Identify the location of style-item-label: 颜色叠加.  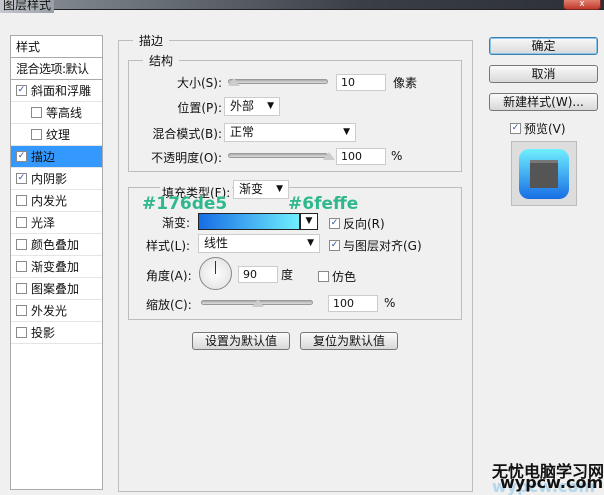
(55, 244).